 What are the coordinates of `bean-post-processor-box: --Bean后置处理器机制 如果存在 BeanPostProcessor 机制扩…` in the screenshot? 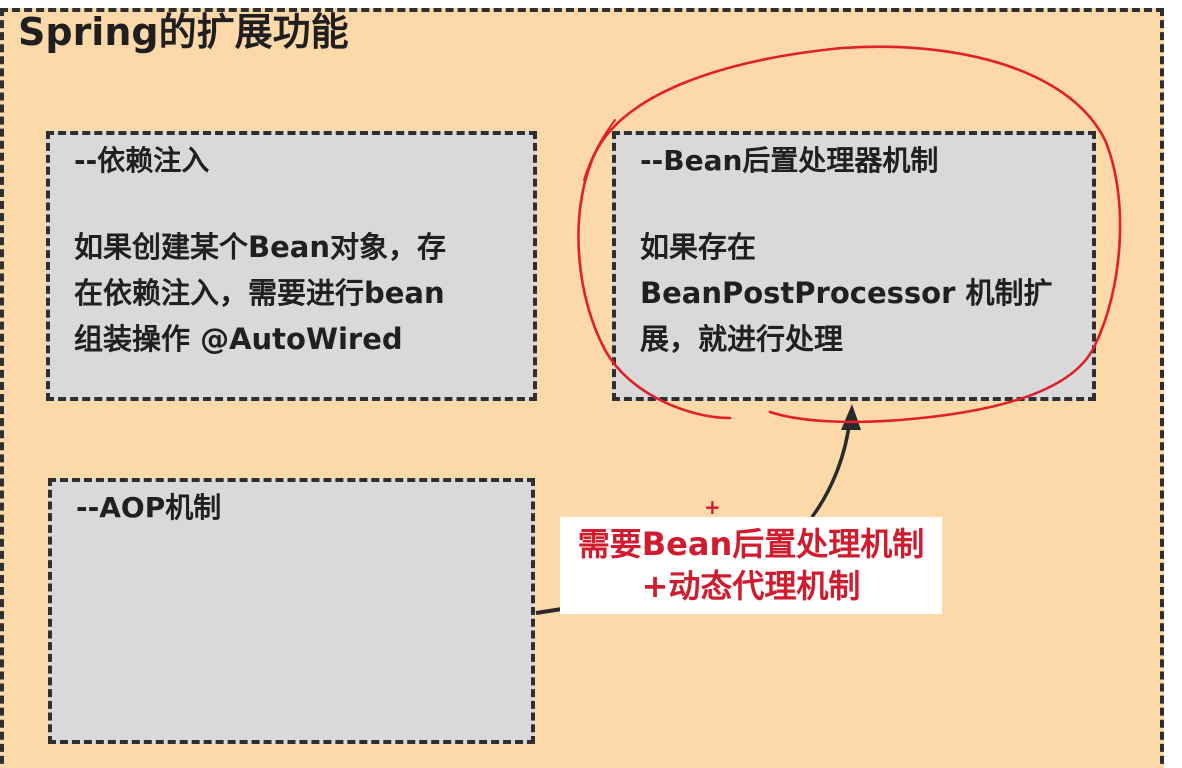 It's located at (854, 266).